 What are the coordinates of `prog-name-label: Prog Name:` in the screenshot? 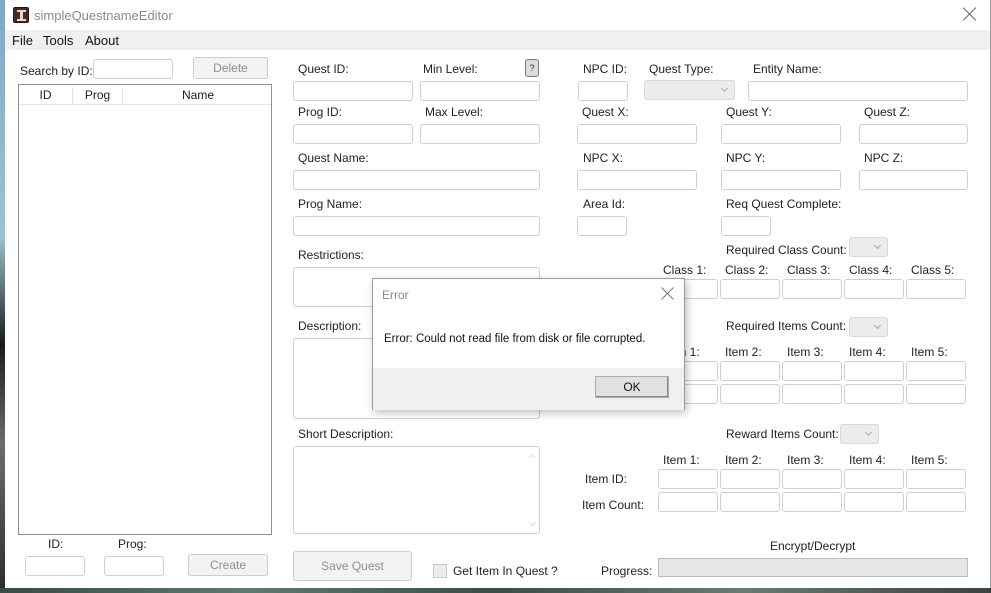 It's located at (330, 204).